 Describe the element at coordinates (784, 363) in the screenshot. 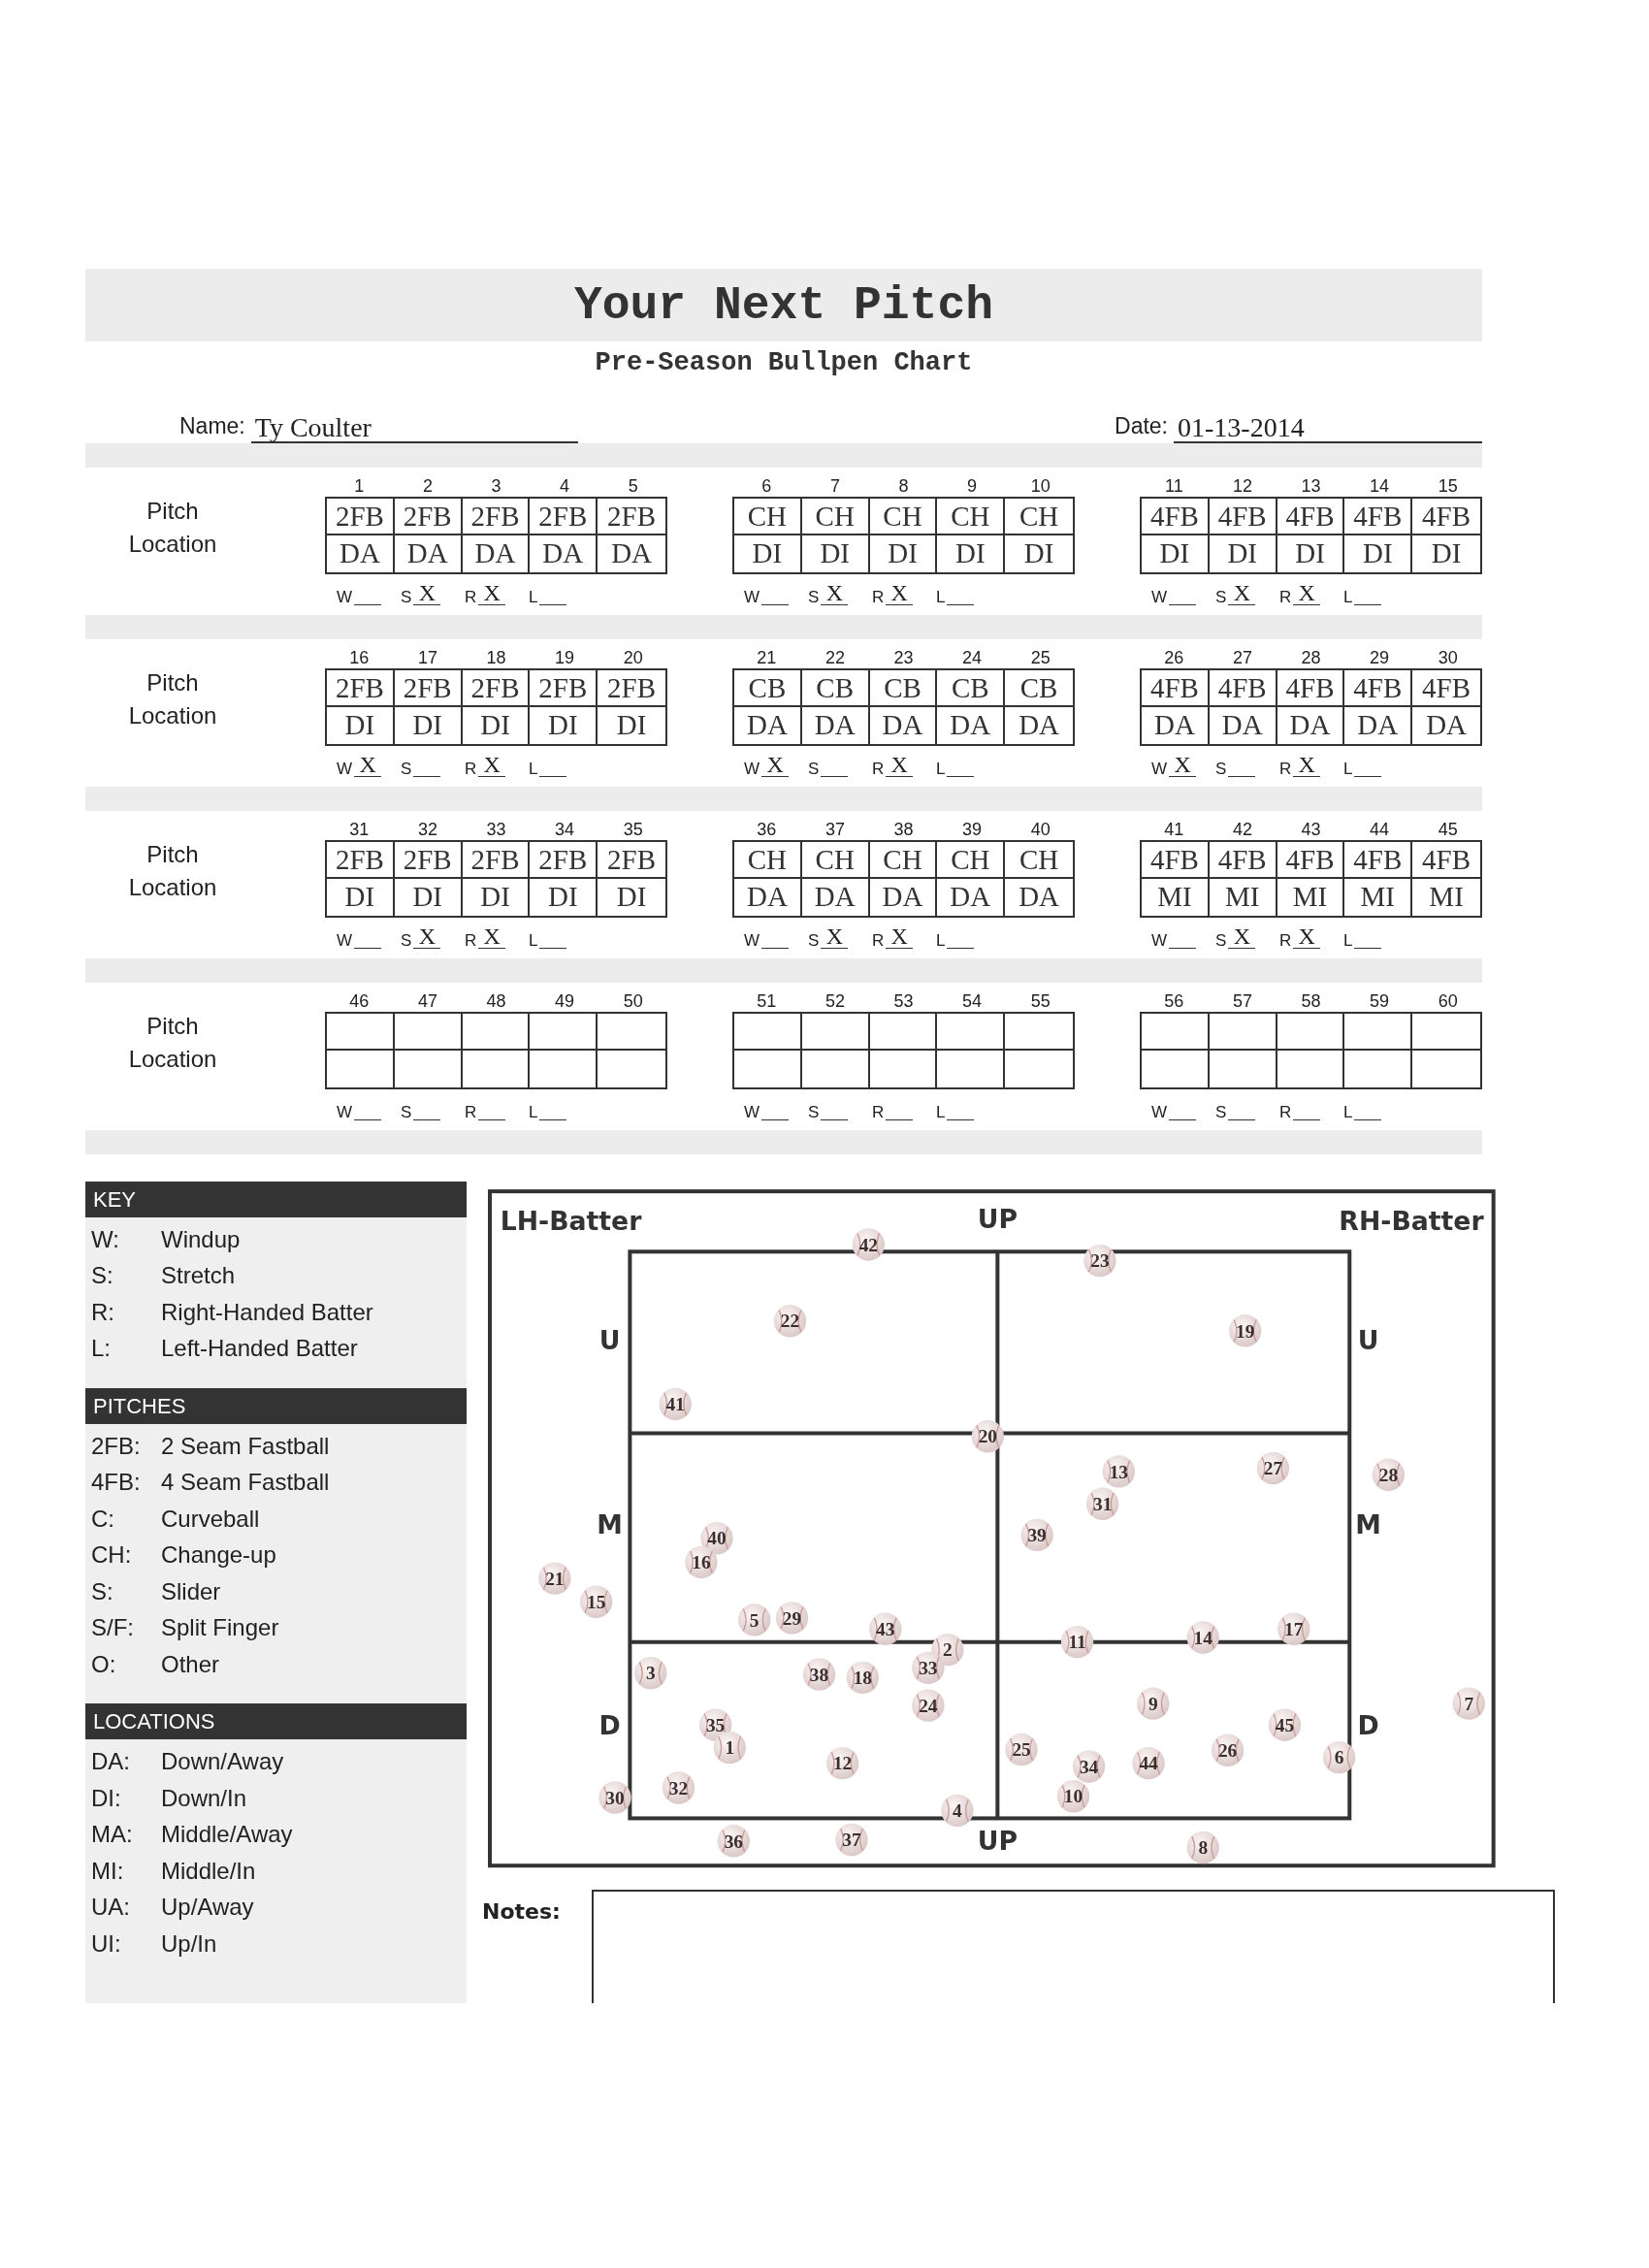

I see `chart-subtitle: Pre-Season Bullpen Chart` at that location.